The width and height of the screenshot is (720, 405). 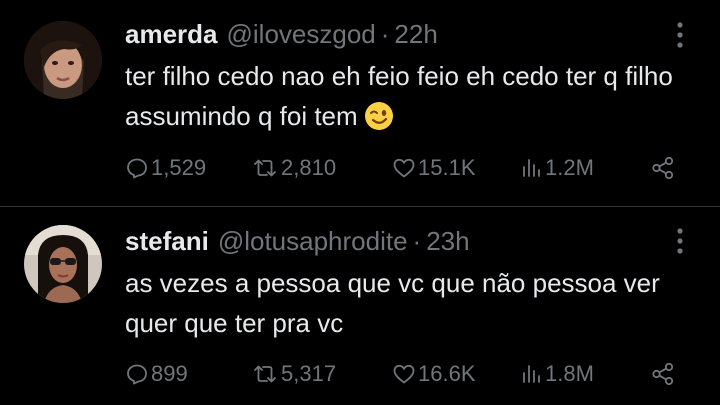 I want to click on reply-button: 1,529, so click(x=165, y=168).